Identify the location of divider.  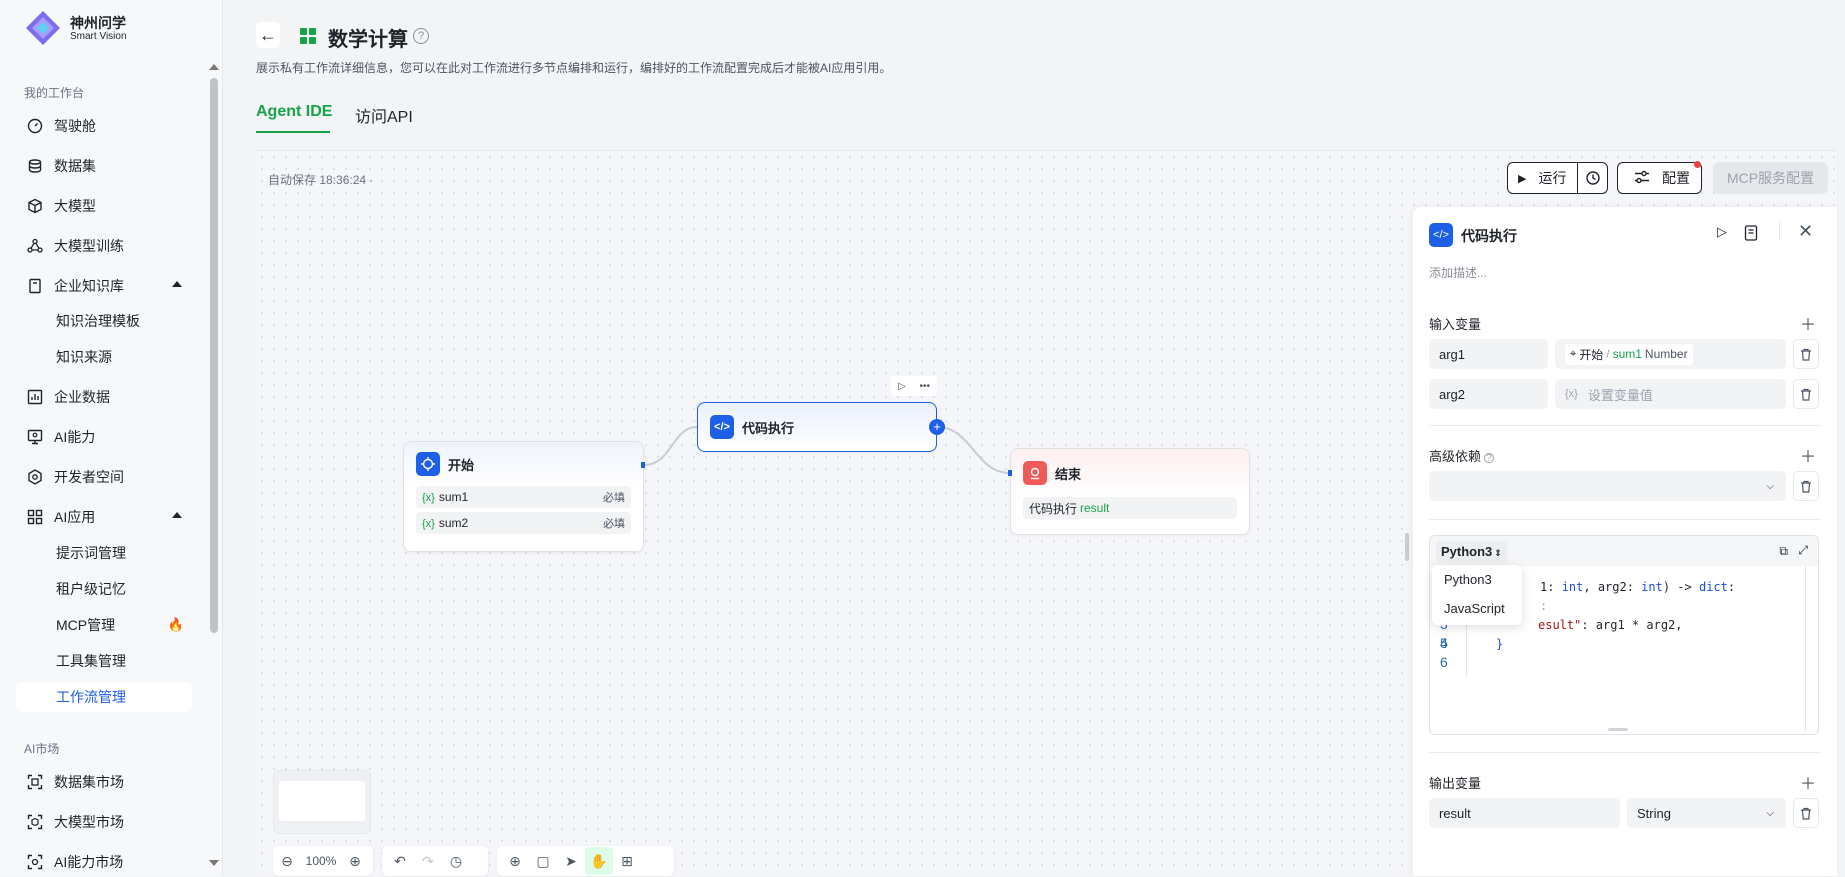
(1625, 519).